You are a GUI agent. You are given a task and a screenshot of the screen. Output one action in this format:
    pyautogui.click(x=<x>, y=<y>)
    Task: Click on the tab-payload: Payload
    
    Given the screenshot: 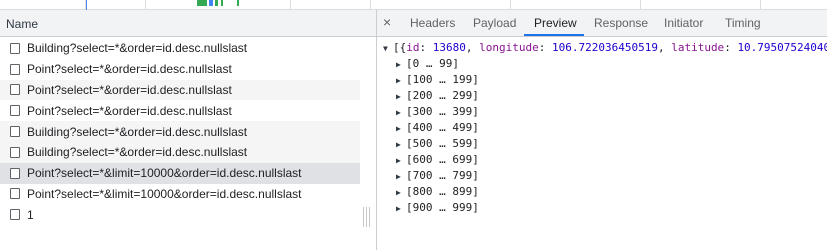 What is the action you would take?
    pyautogui.click(x=494, y=23)
    